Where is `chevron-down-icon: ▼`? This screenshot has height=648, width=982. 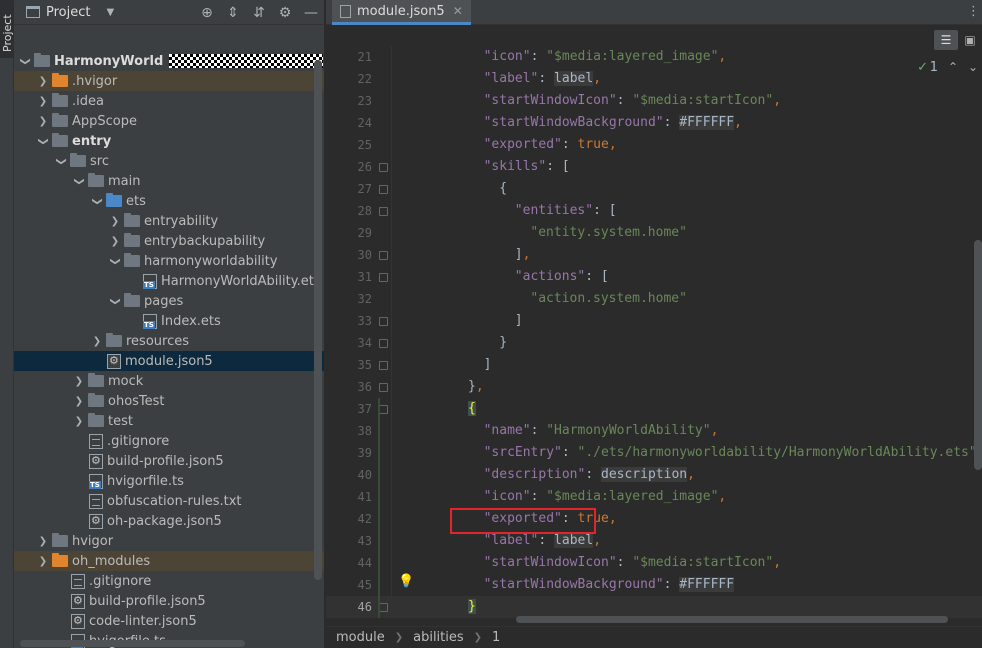 chevron-down-icon: ▼ is located at coordinates (110, 12).